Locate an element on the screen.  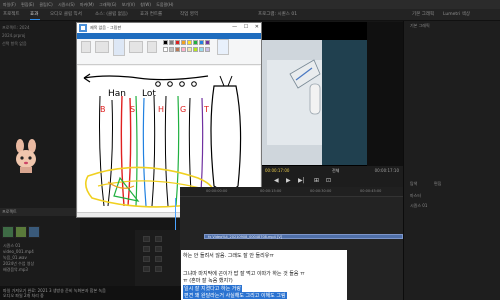
play-button: ▶ is located at coordinates (288, 180).